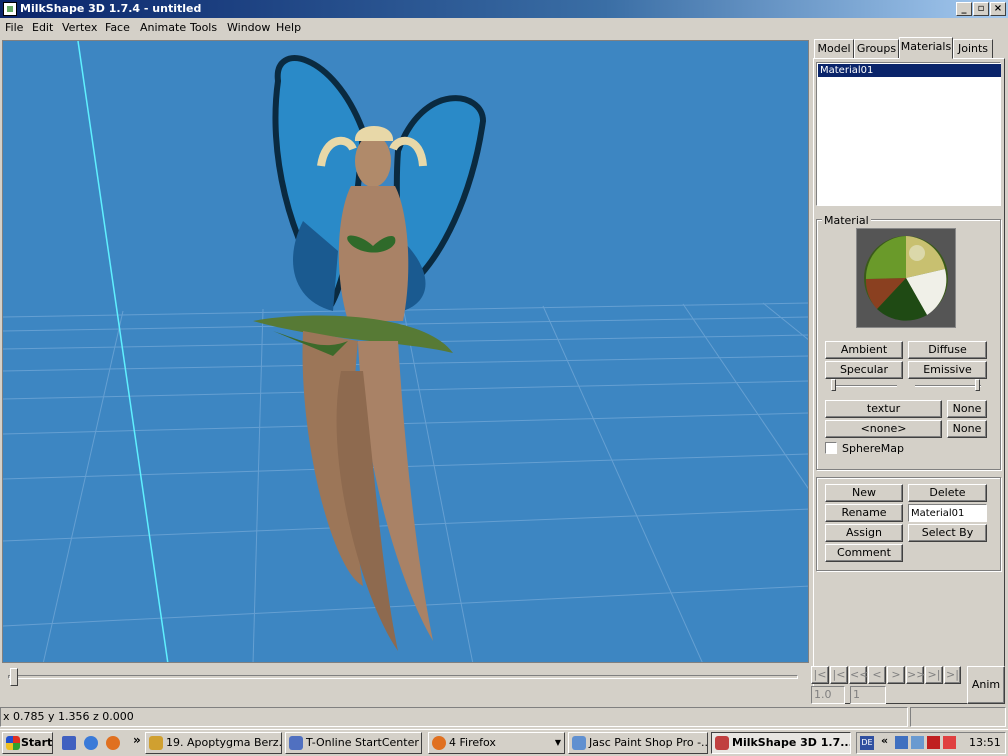 The width and height of the screenshot is (1008, 756). Describe the element at coordinates (864, 386) in the screenshot. I see `shininess-slider` at that location.